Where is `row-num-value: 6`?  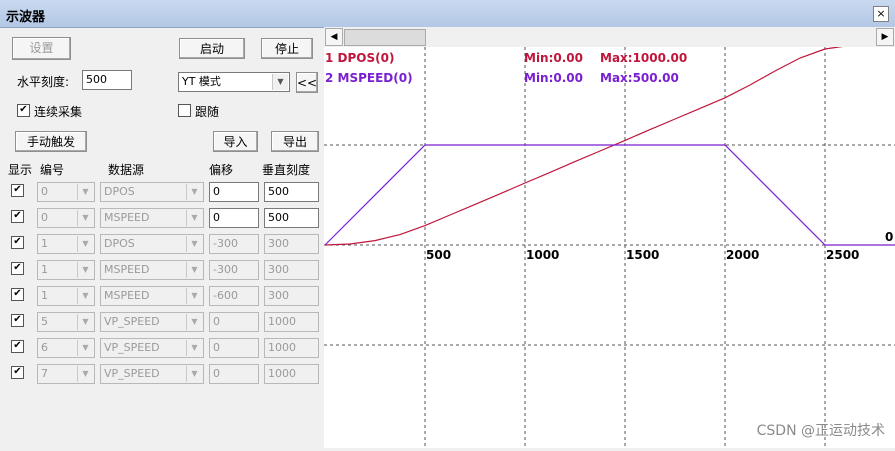 row-num-value: 6 is located at coordinates (44, 347).